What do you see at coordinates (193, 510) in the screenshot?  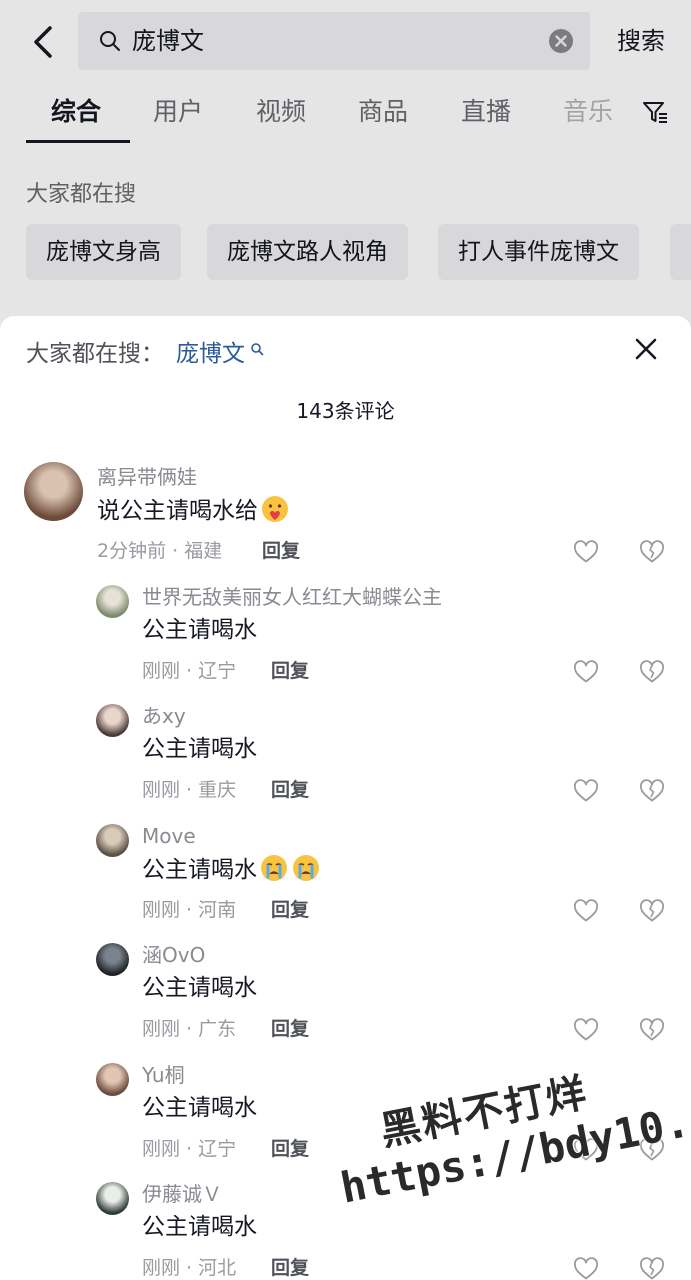 I see `comment-text: 说公主请喝水给` at bounding box center [193, 510].